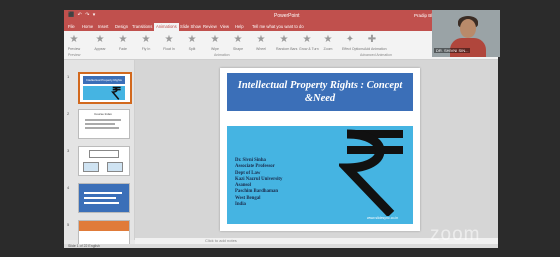 The image size is (560, 257). Describe the element at coordinates (142, 26) in the screenshot. I see `tab-transitions: Transitions` at that location.